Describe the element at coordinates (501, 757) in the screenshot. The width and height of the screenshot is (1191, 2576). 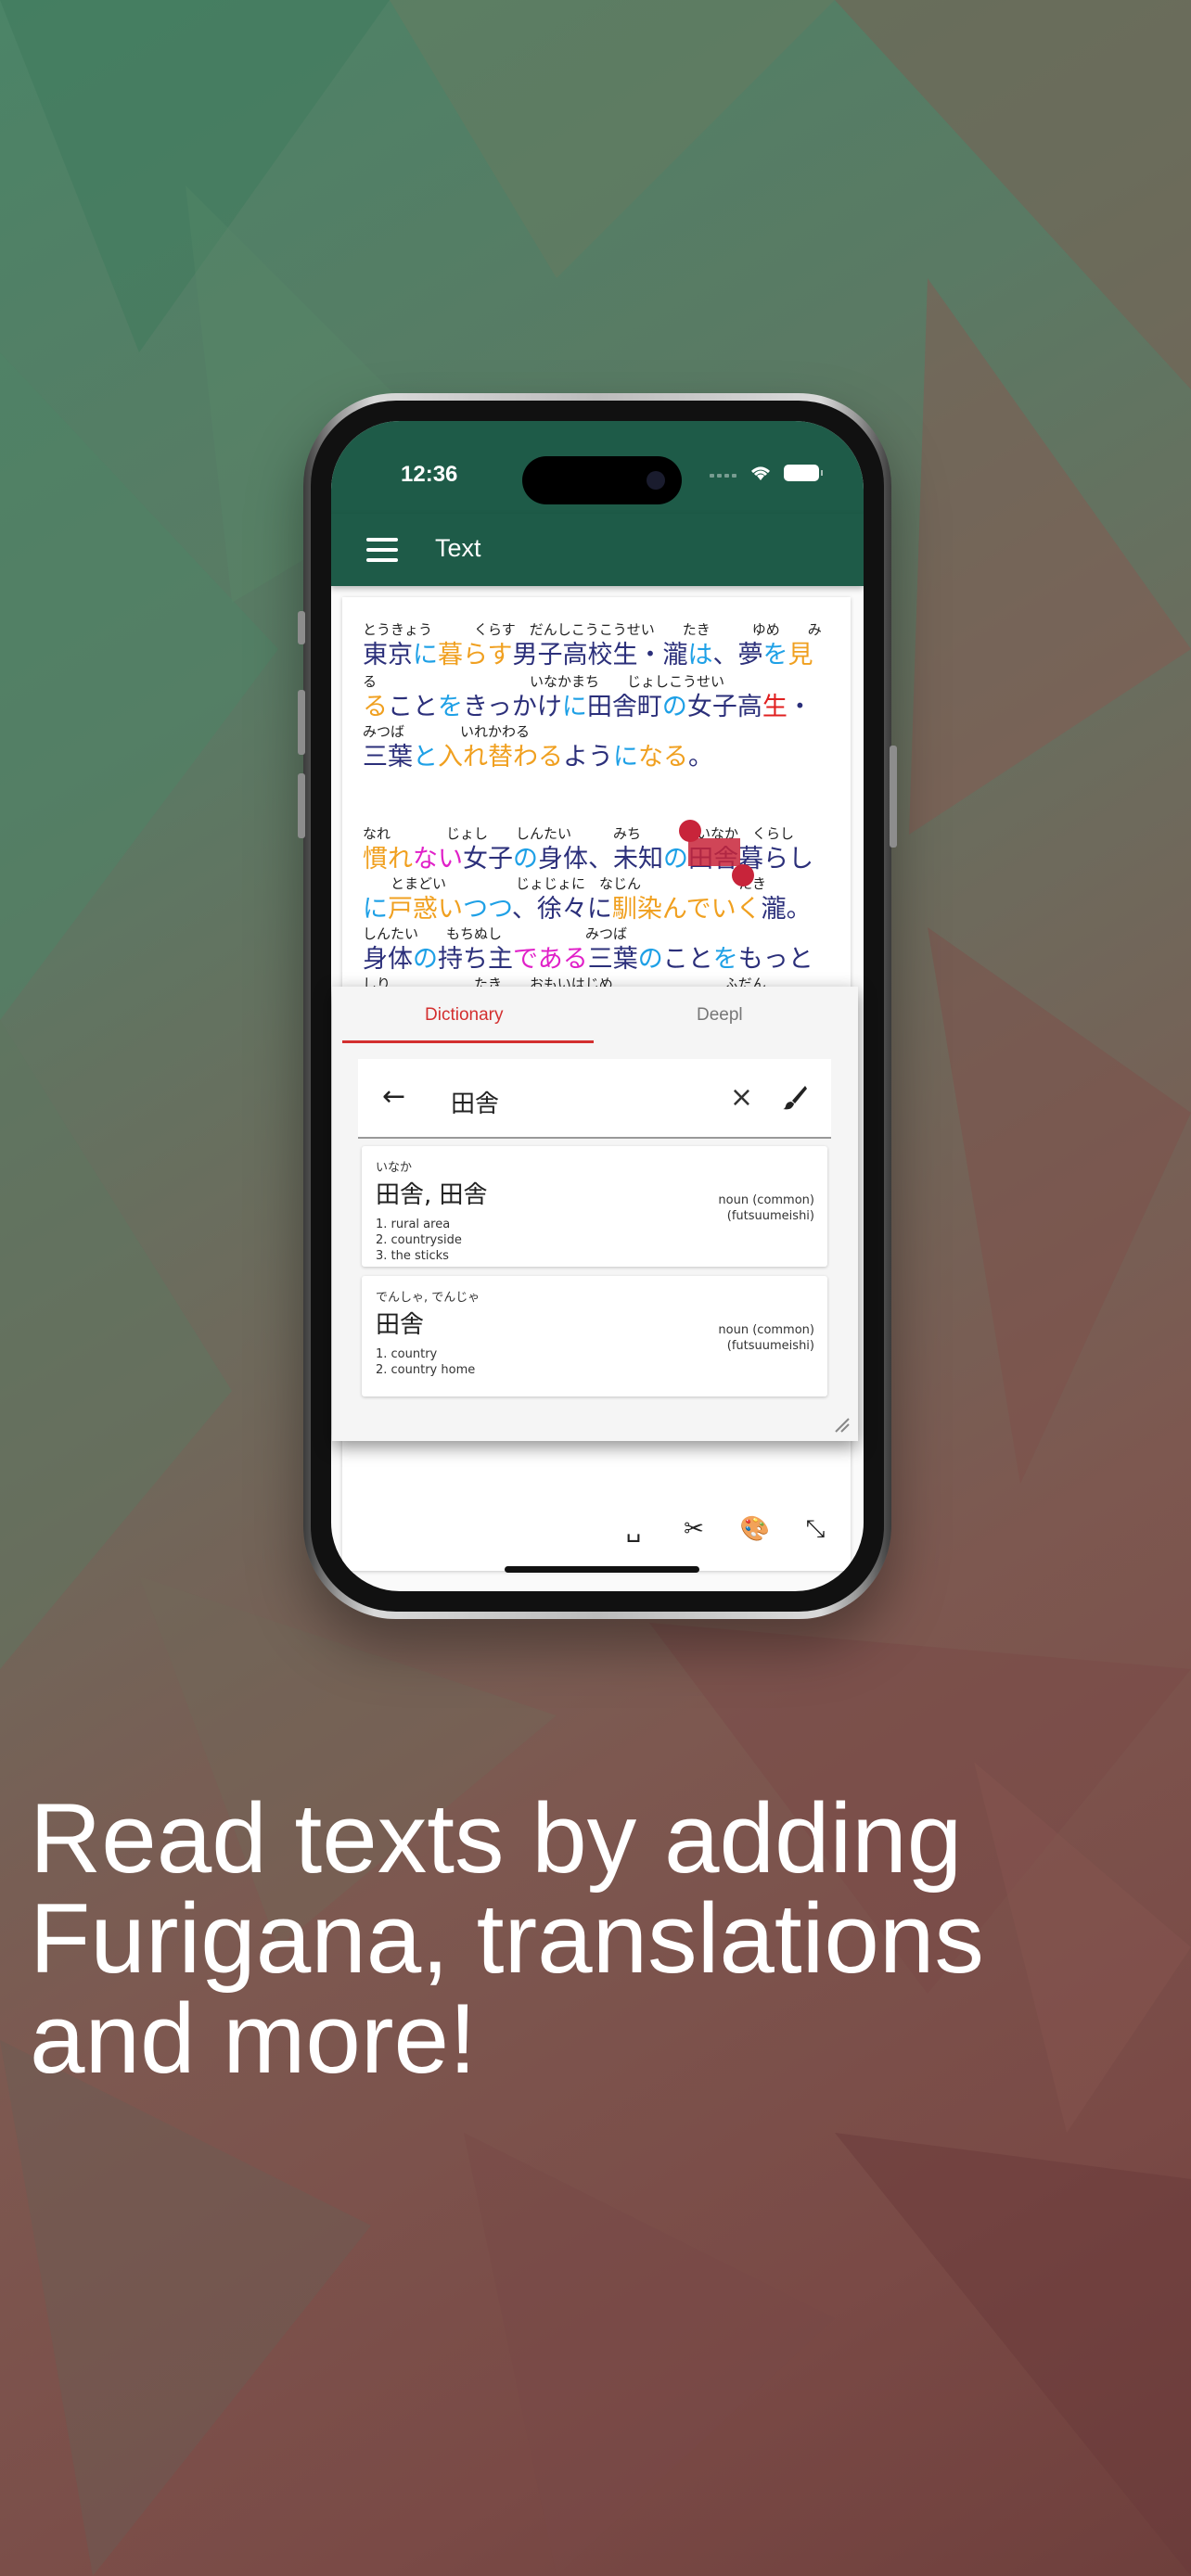
I see `word-token: 入れ替わる` at that location.